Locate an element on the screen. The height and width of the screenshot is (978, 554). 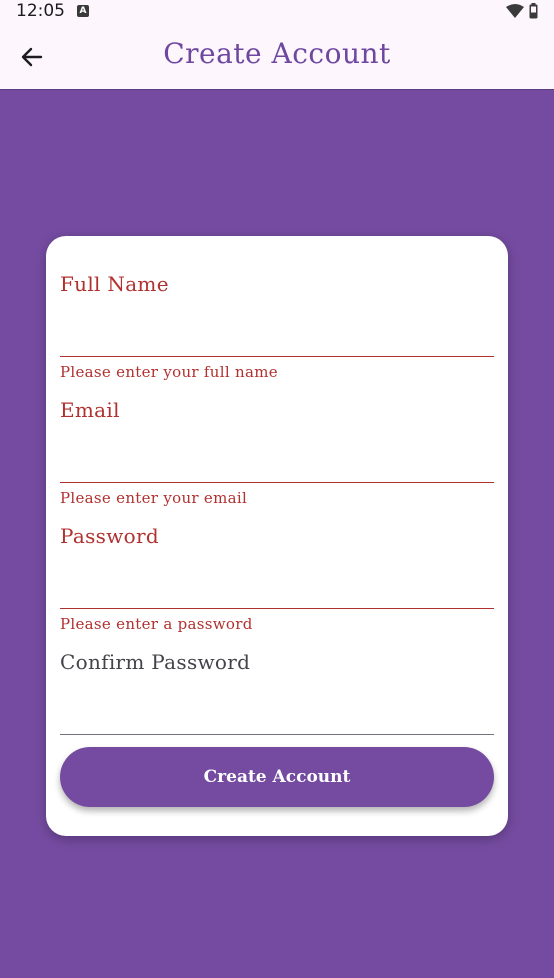
status-time: 12:05 is located at coordinates (40, 11).